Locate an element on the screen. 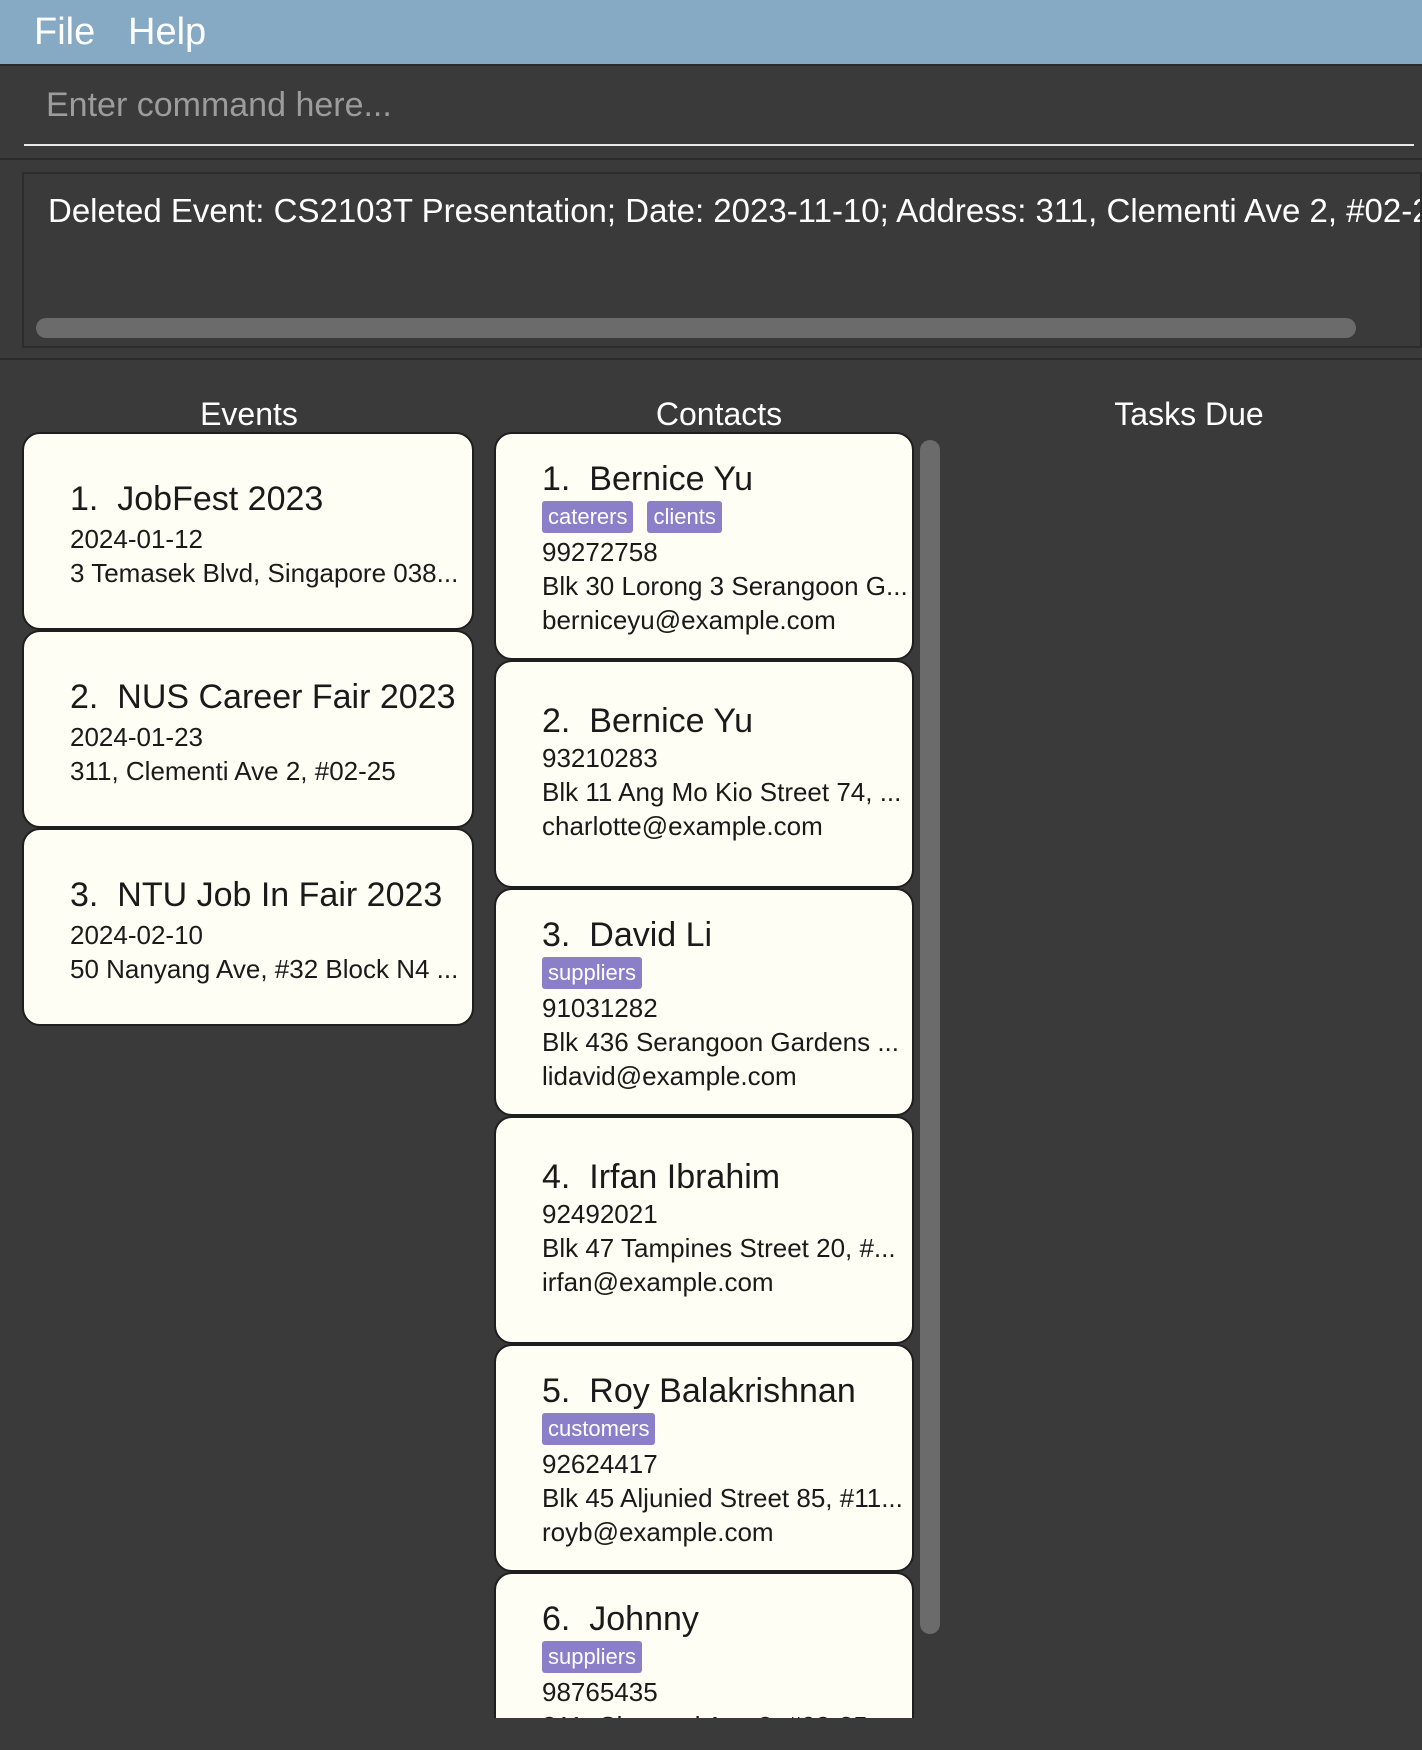 Image resolution: width=1422 pixels, height=1750 pixels. contact-phone: 92492021 is located at coordinates (600, 1214).